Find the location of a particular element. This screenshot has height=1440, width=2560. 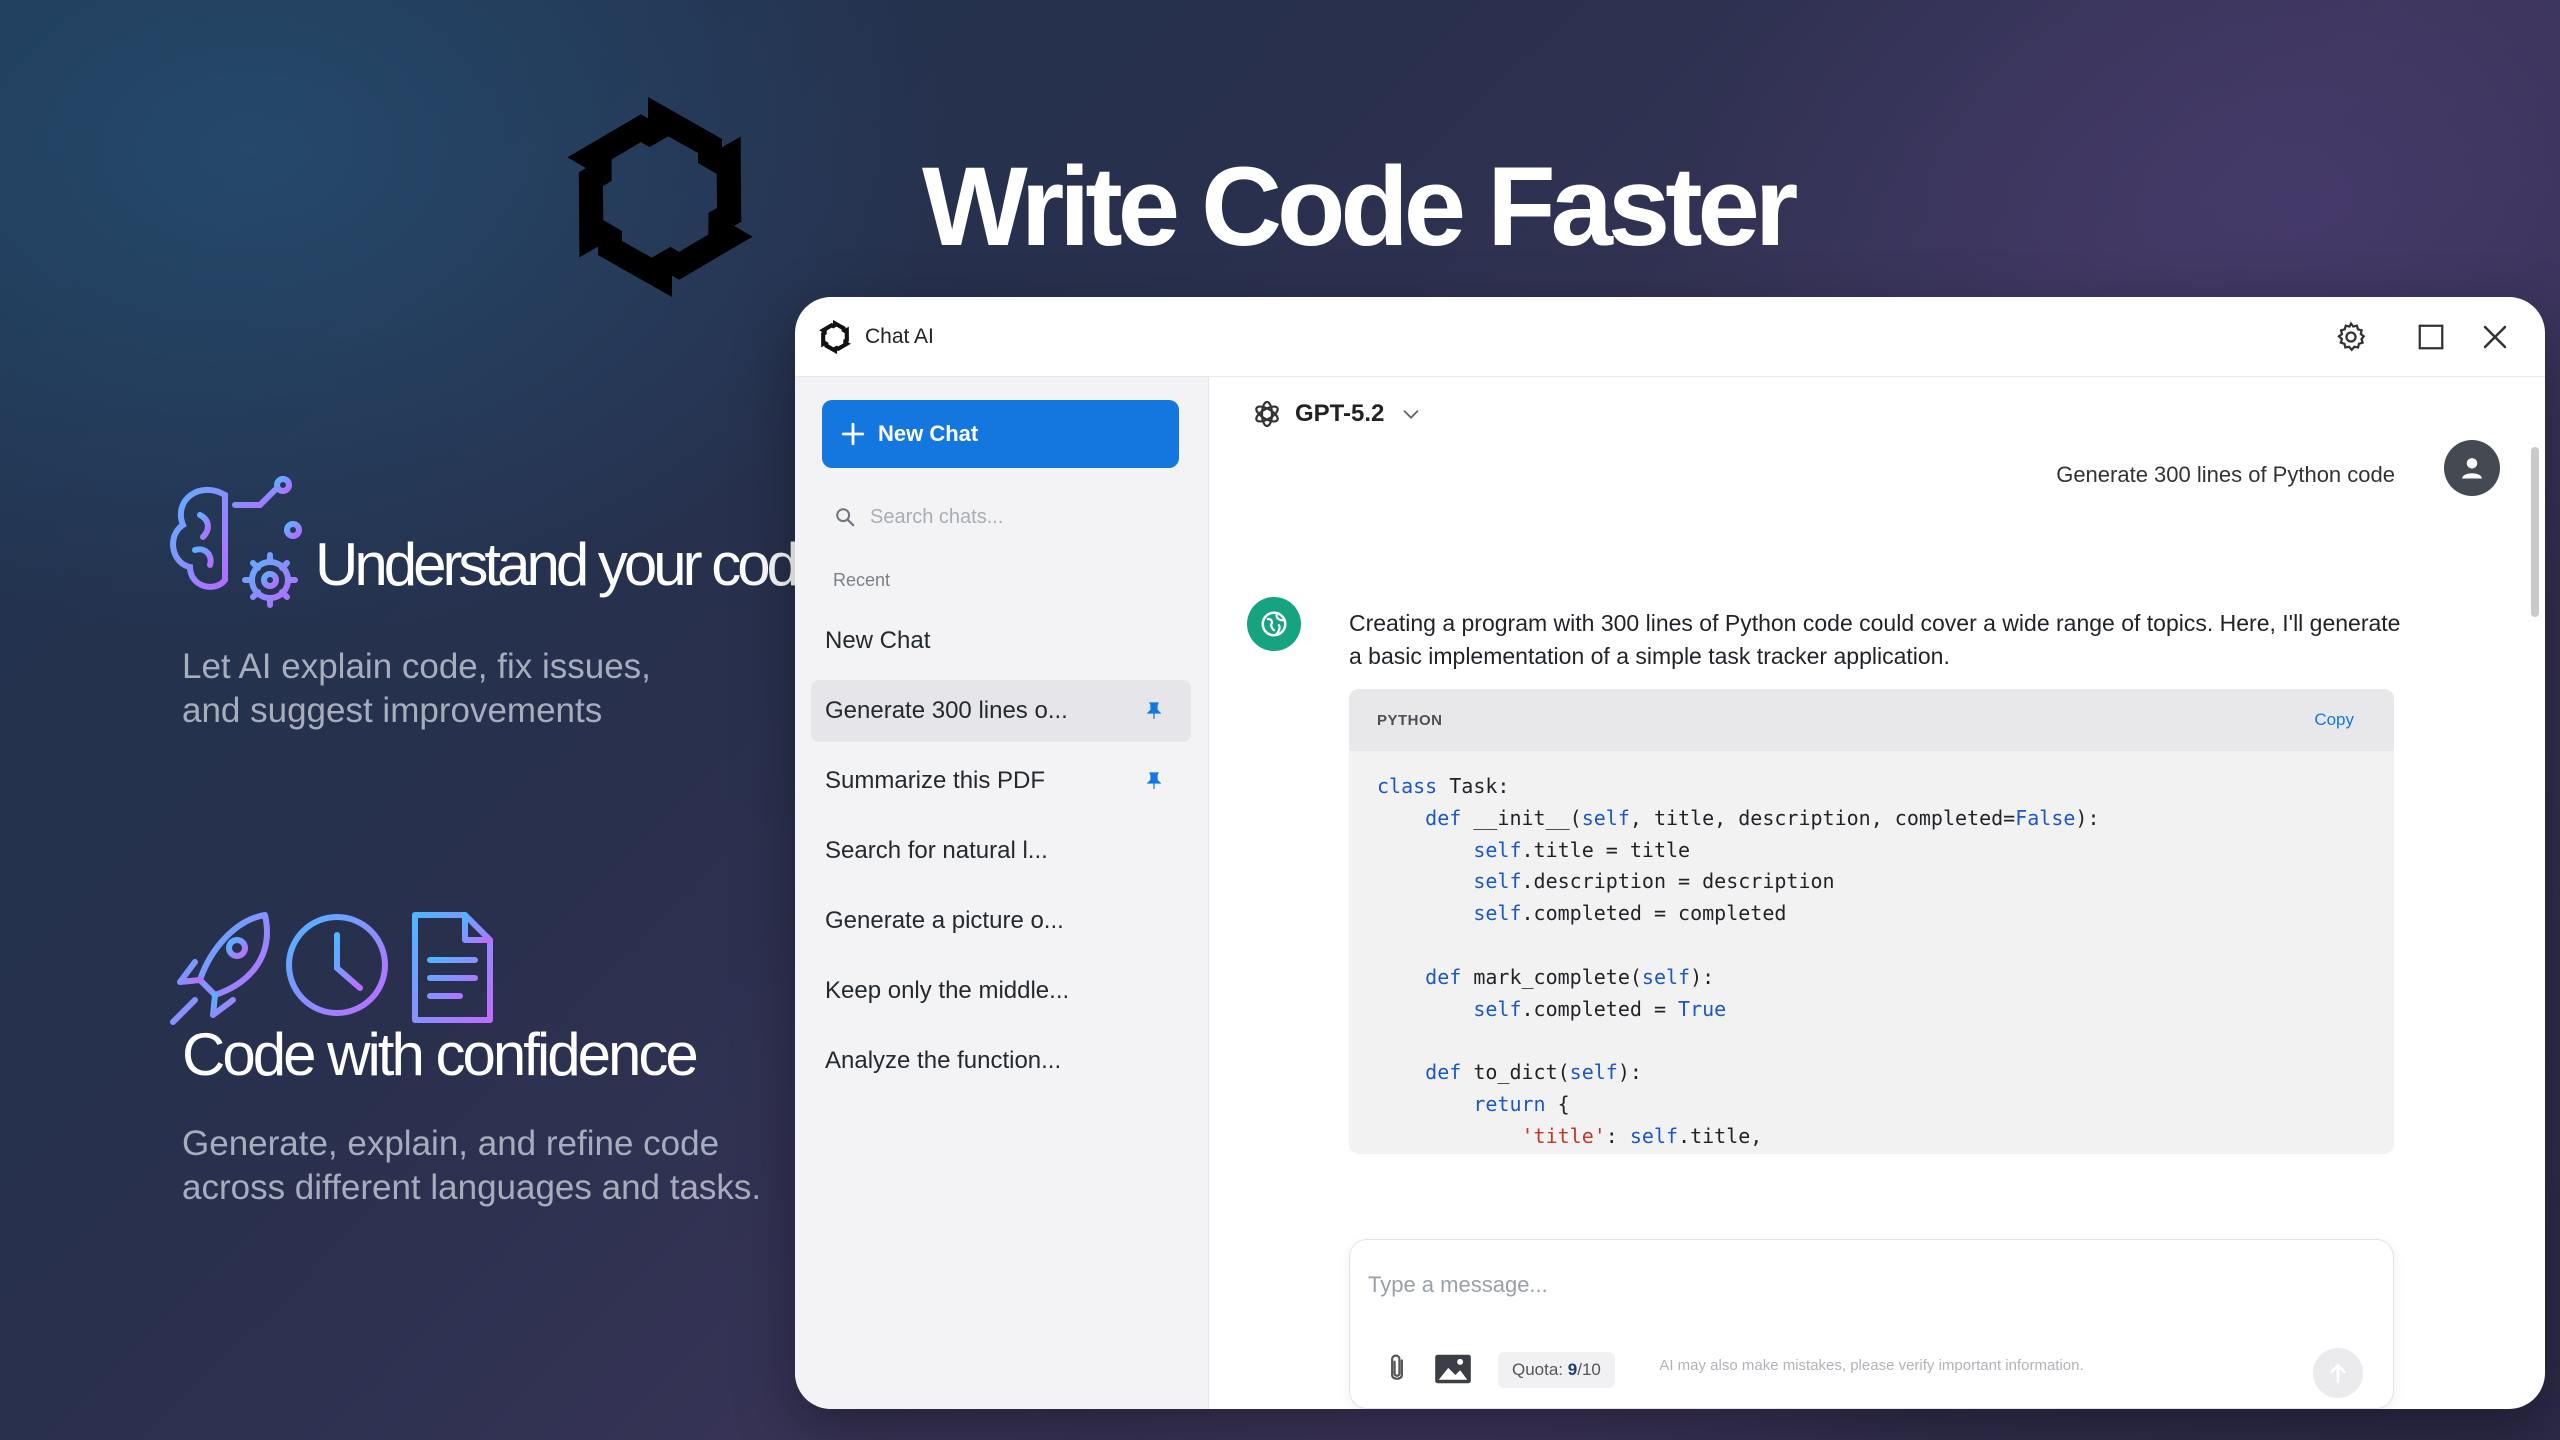

ai-avatar is located at coordinates (1274, 624).